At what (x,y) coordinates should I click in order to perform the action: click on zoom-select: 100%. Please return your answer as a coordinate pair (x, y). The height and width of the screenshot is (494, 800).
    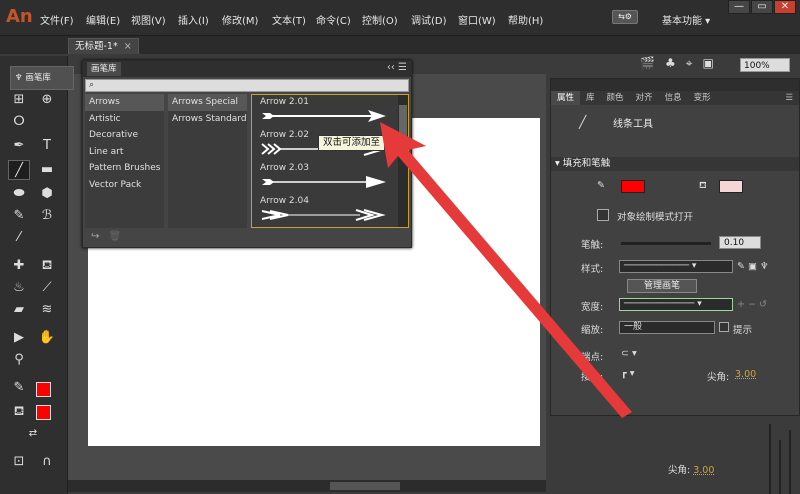
    Looking at the image, I should click on (765, 65).